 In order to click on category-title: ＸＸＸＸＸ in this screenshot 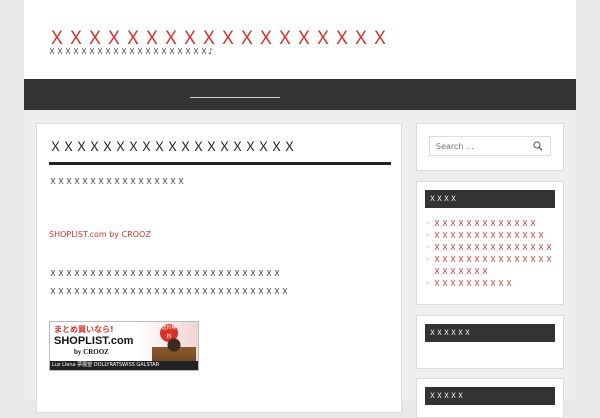, I will do `click(490, 396)`.